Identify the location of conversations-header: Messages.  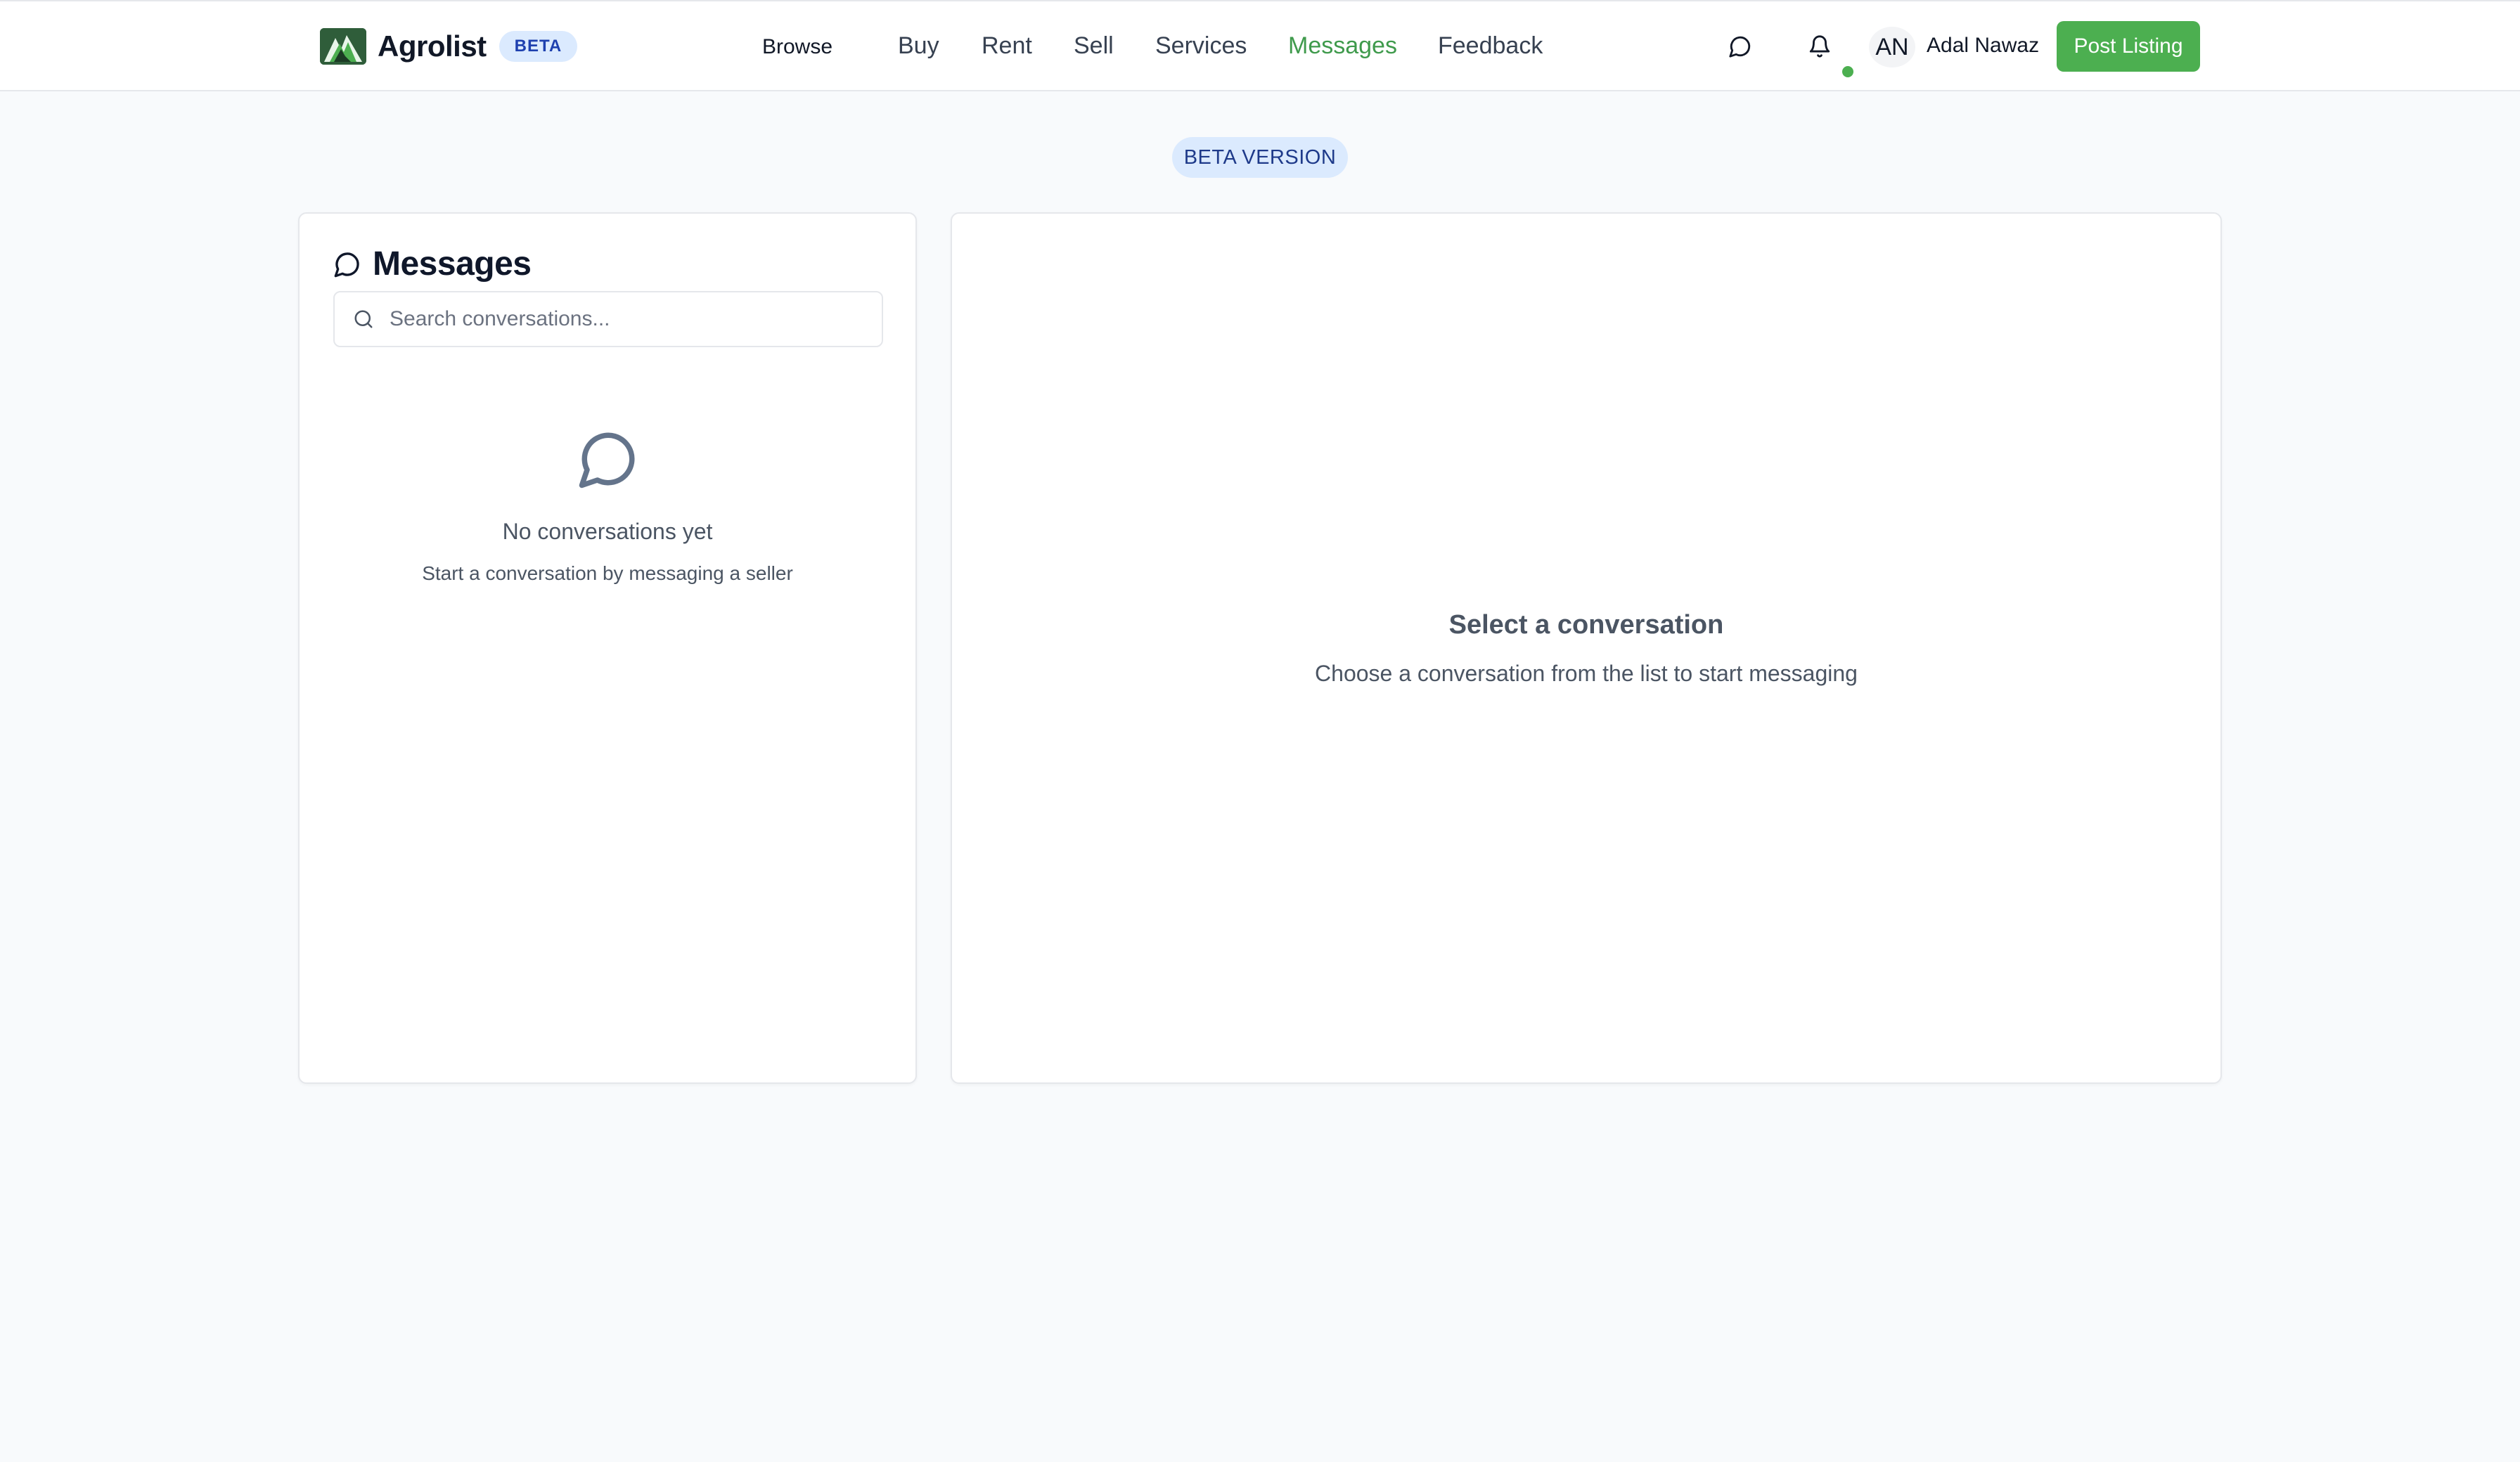
(432, 264).